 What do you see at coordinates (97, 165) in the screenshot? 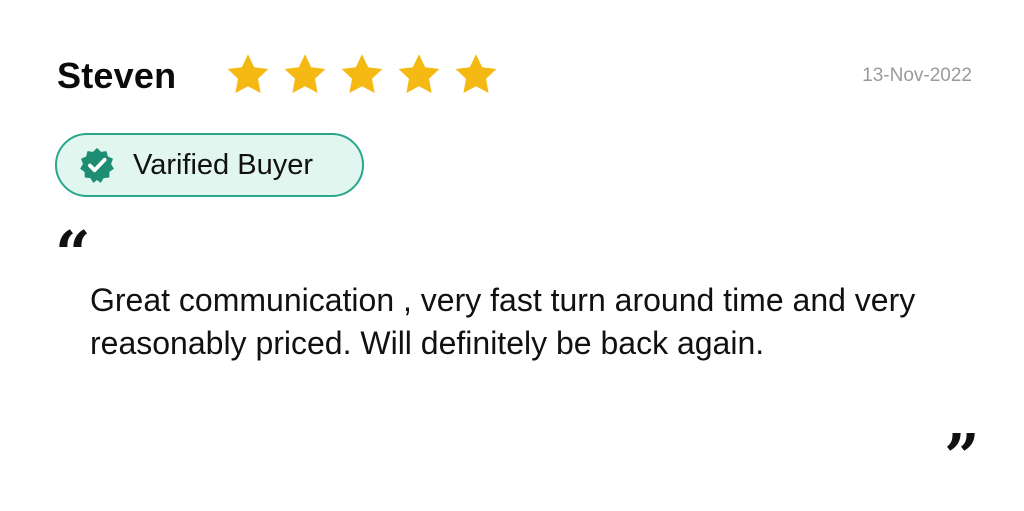
I see `verified-check-icon` at bounding box center [97, 165].